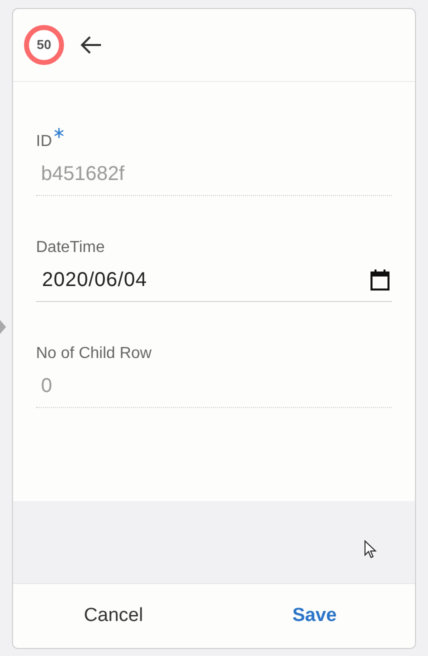 The height and width of the screenshot is (656, 428). What do you see at coordinates (91, 45) in the screenshot?
I see `back-arrow-icon` at bounding box center [91, 45].